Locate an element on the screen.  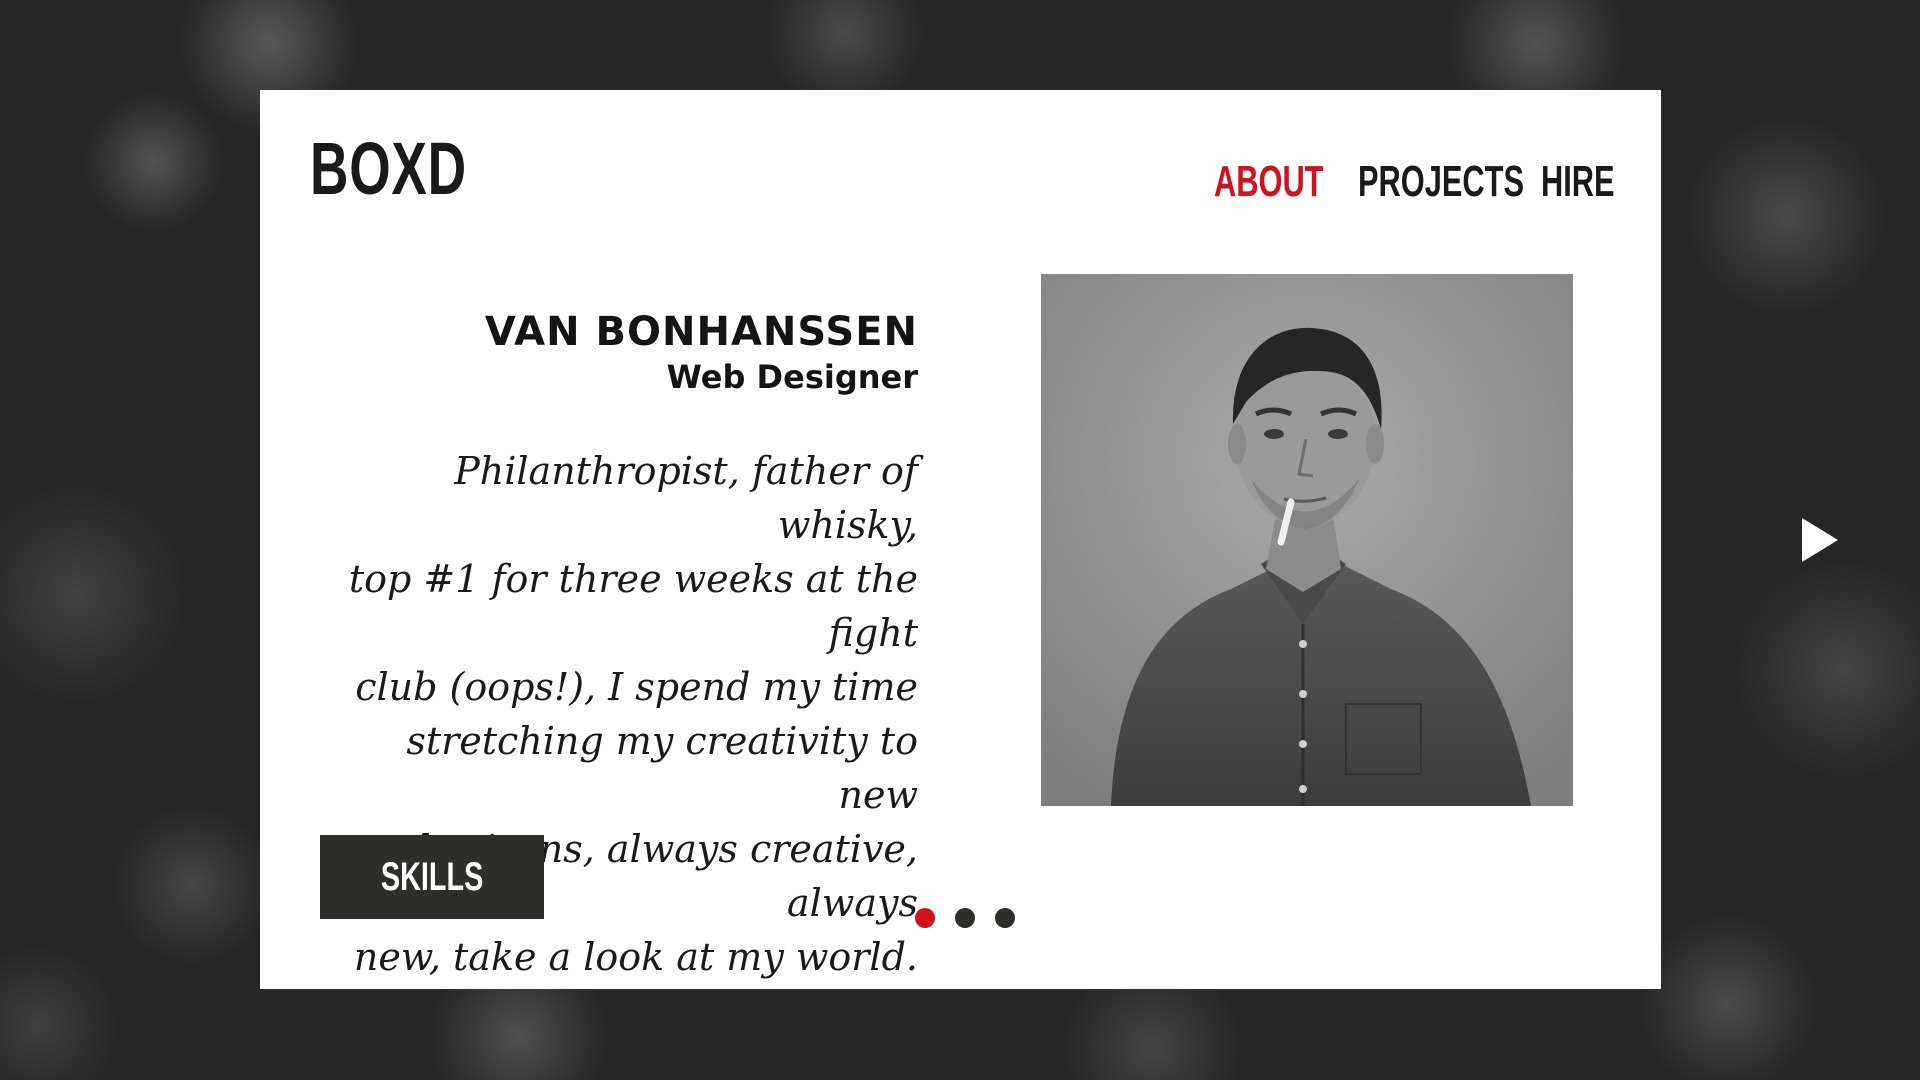
nav-item-hire: HIRE is located at coordinates (1578, 182).